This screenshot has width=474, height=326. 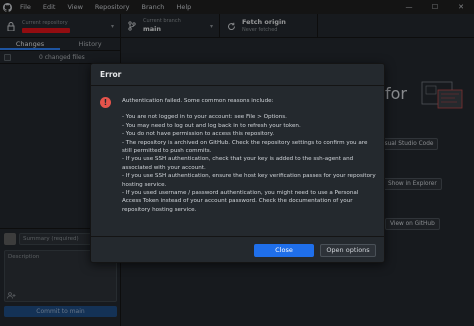 I want to click on close-button: Close, so click(x=284, y=250).